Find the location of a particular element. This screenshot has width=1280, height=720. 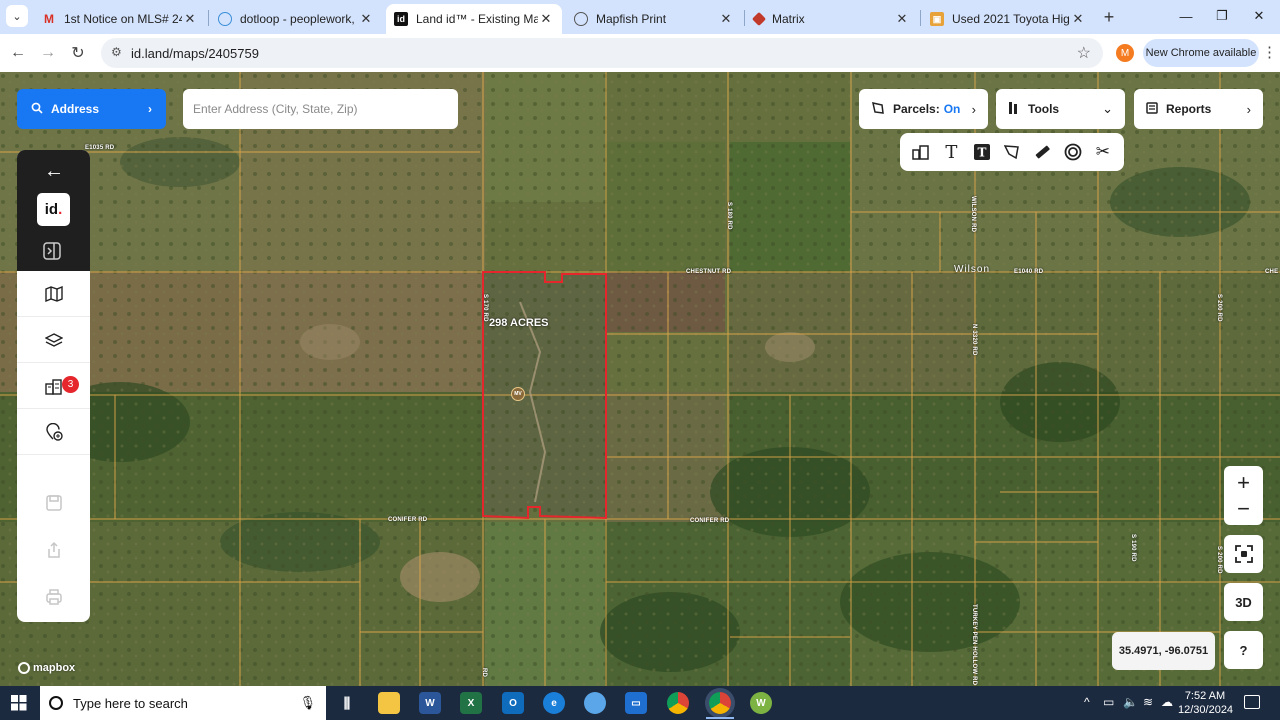

scissors-icon: ✂ is located at coordinates (1103, 152).